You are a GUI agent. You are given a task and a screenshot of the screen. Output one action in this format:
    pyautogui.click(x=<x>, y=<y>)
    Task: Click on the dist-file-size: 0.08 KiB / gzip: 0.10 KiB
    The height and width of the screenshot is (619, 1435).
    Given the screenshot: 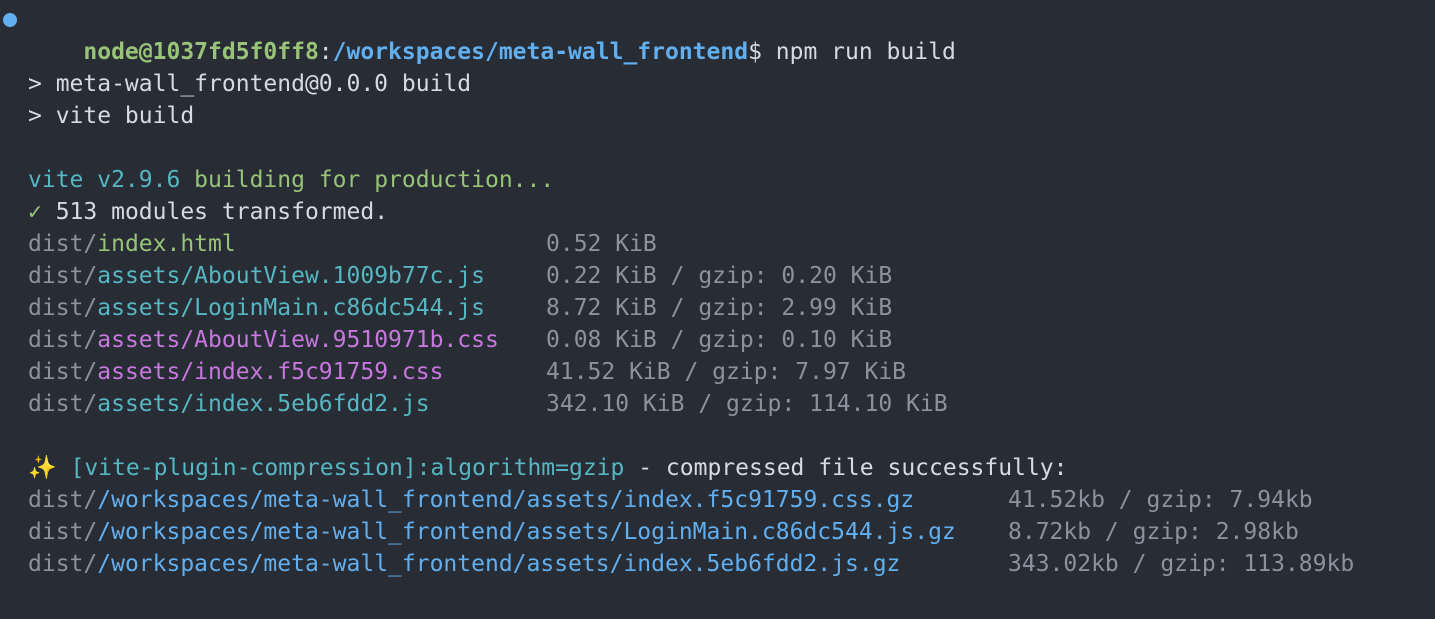 What is the action you would take?
    pyautogui.click(x=719, y=340)
    